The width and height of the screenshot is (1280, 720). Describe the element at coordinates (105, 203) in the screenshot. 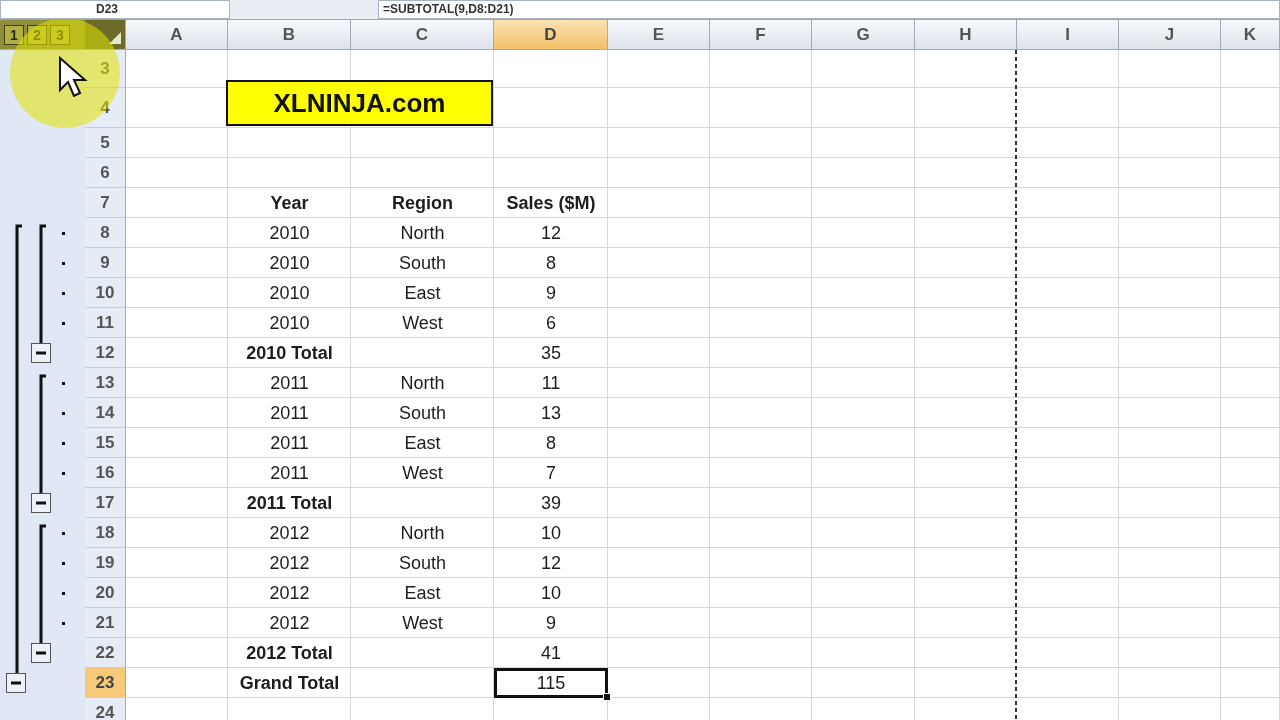

I see `row-header: 7` at that location.